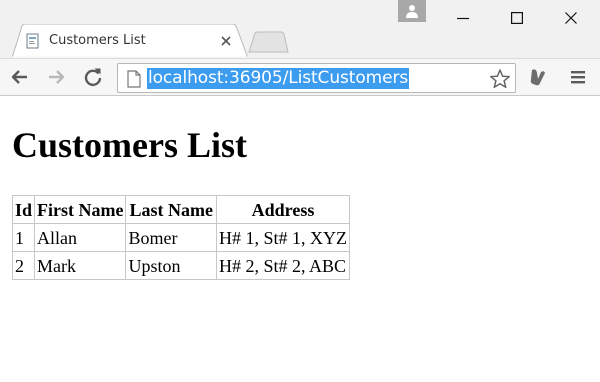 The width and height of the screenshot is (600, 382). I want to click on user-icon, so click(412, 11).